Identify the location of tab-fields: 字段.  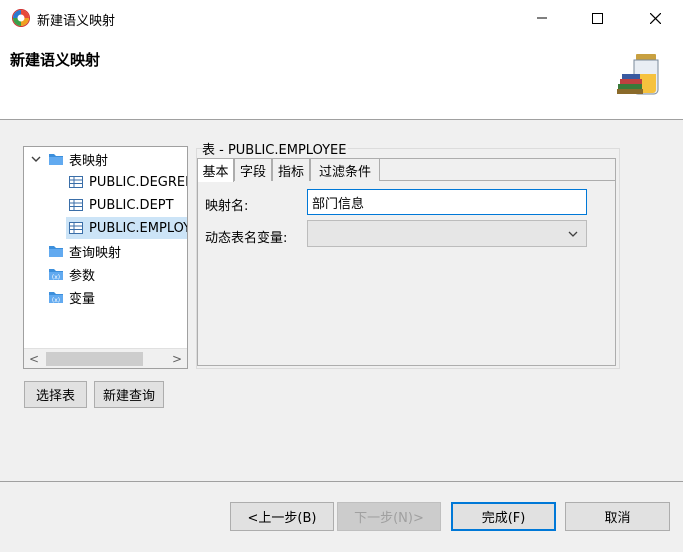
(253, 169).